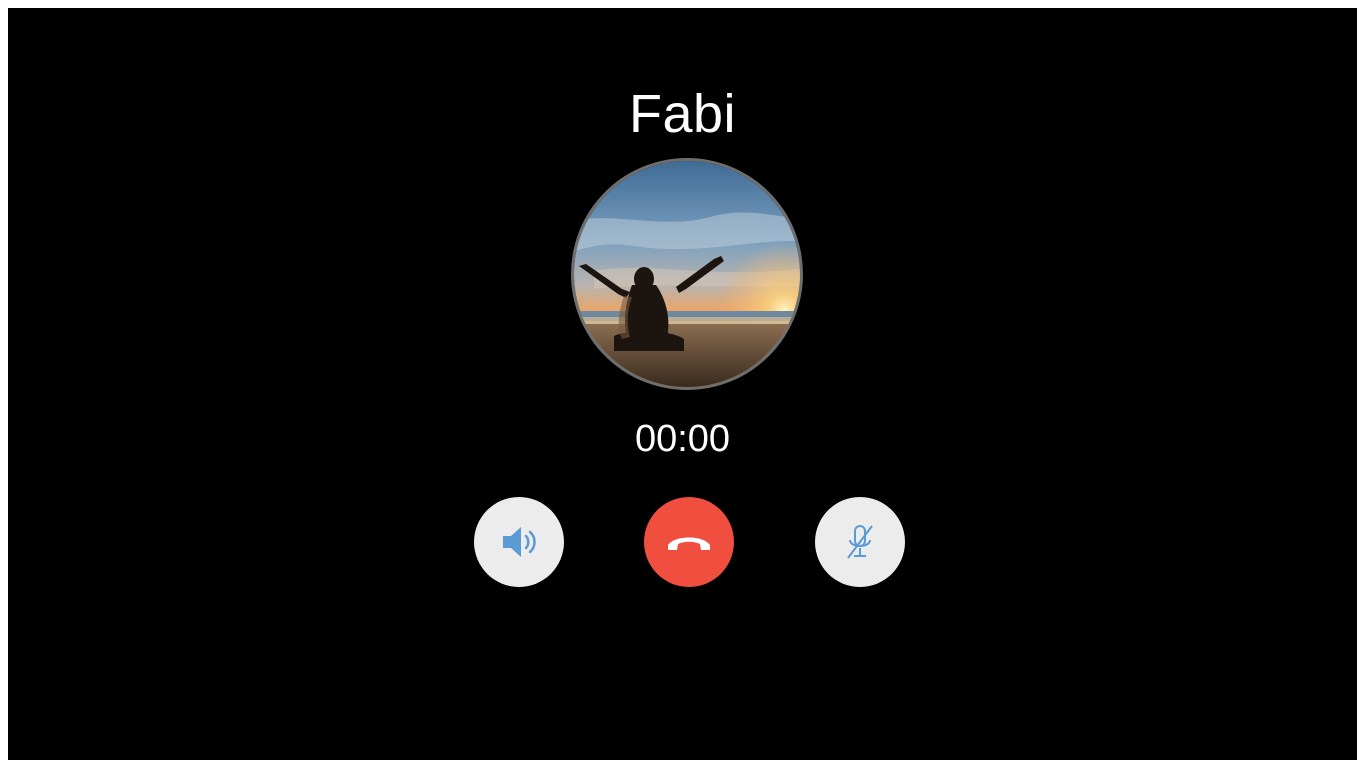  What do you see at coordinates (682, 114) in the screenshot?
I see `caller-name: Fabi` at bounding box center [682, 114].